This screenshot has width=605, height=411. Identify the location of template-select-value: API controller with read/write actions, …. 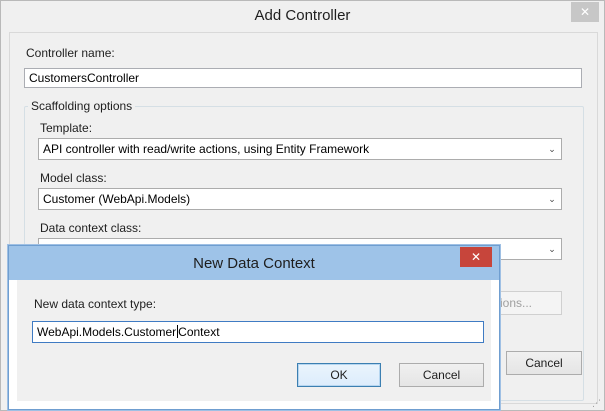
(206, 149).